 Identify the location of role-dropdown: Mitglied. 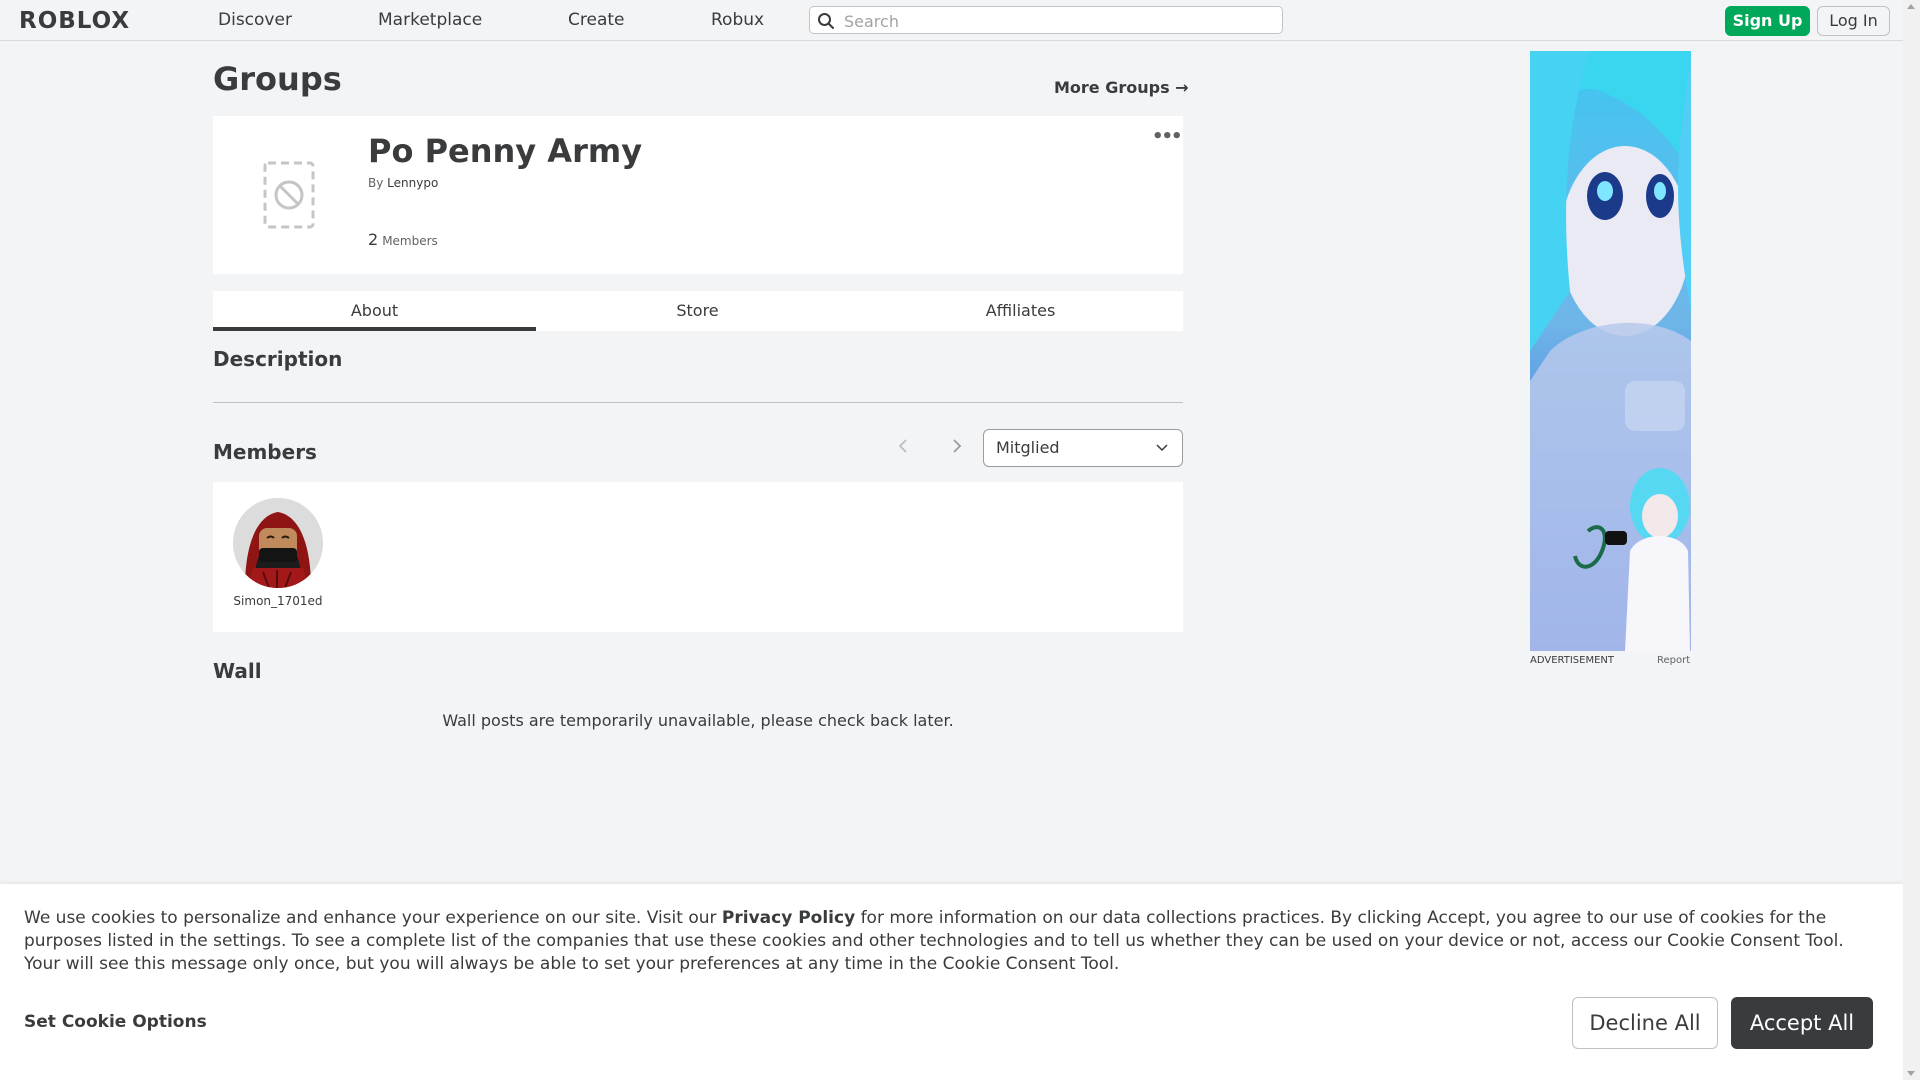
(1083, 448).